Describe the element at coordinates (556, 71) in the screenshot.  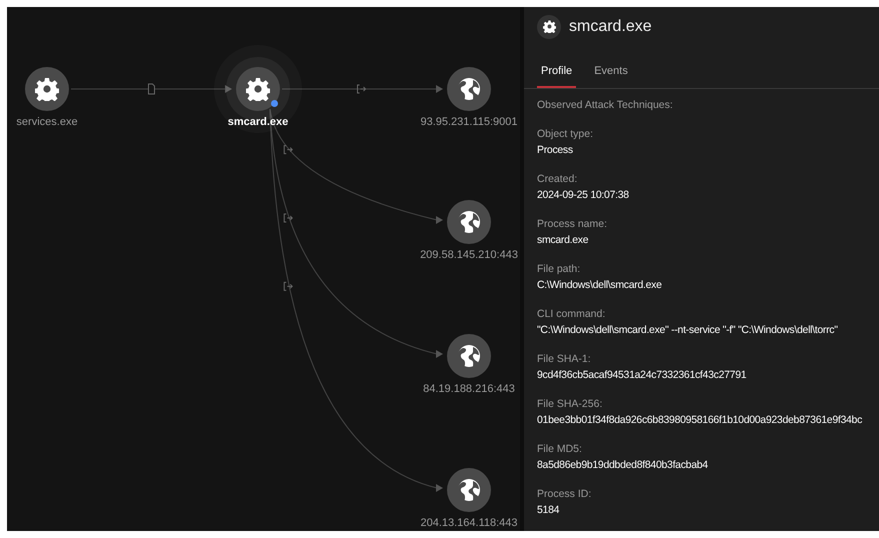
I see `tab: Profile` at that location.